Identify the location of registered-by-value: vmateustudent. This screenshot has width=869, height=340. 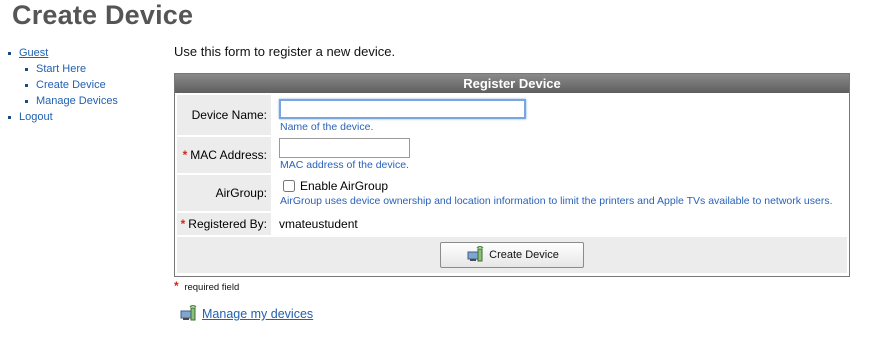
(318, 224).